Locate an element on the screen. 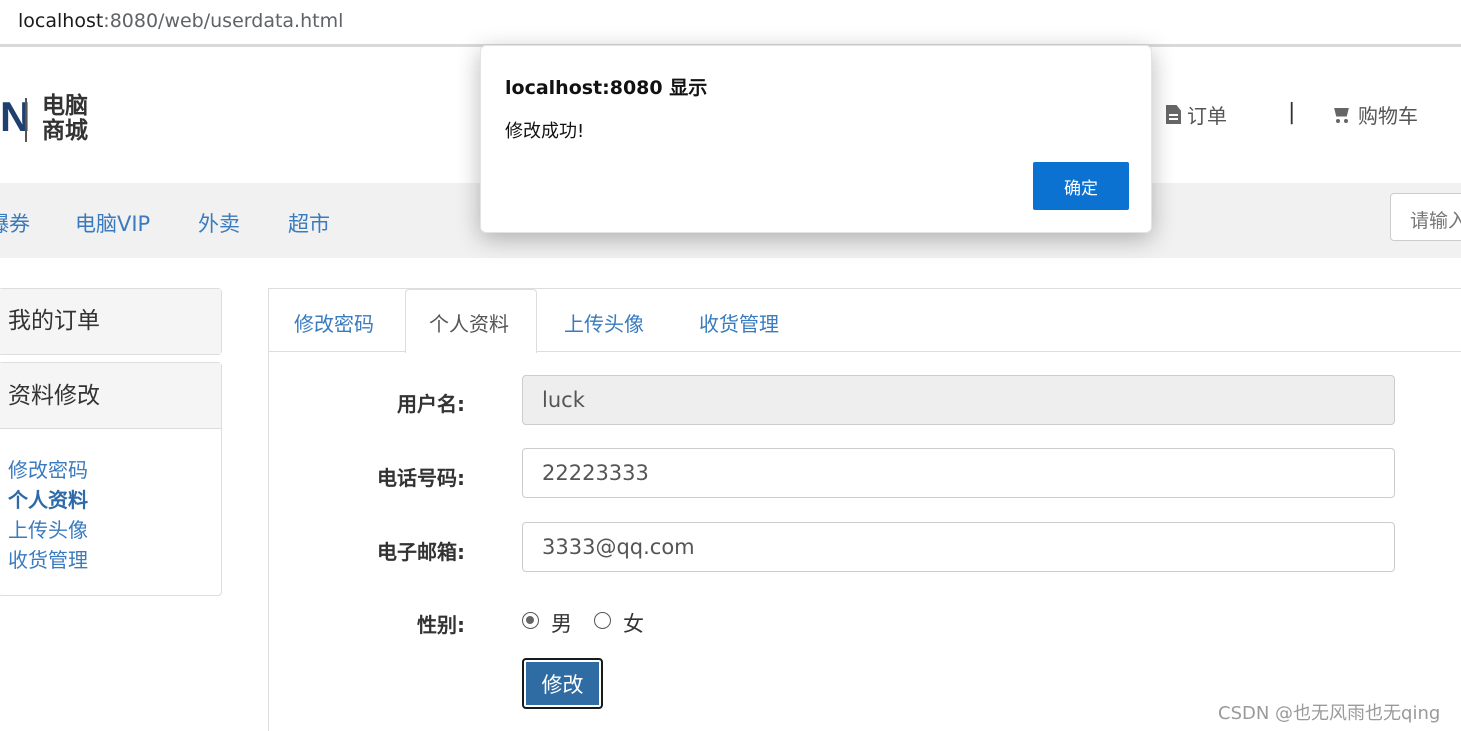  dialog-ok-button: 确定 is located at coordinates (1081, 186).